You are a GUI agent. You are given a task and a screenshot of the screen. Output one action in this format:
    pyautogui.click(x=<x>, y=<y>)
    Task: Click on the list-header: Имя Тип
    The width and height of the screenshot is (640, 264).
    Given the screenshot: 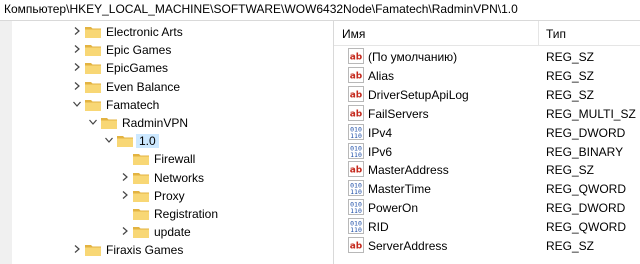 What is the action you would take?
    pyautogui.click(x=487, y=33)
    